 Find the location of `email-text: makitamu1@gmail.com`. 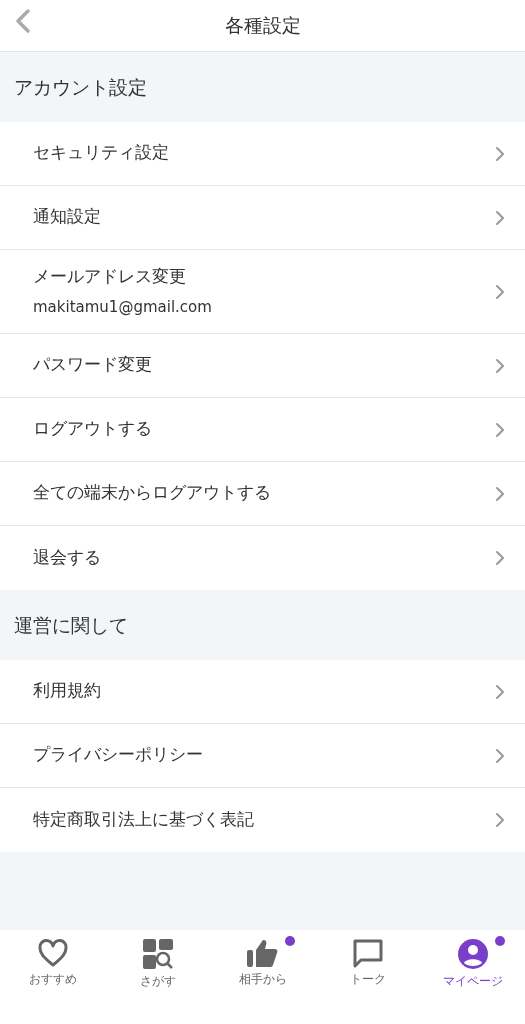

email-text: makitamu1@gmail.com is located at coordinates (123, 307).